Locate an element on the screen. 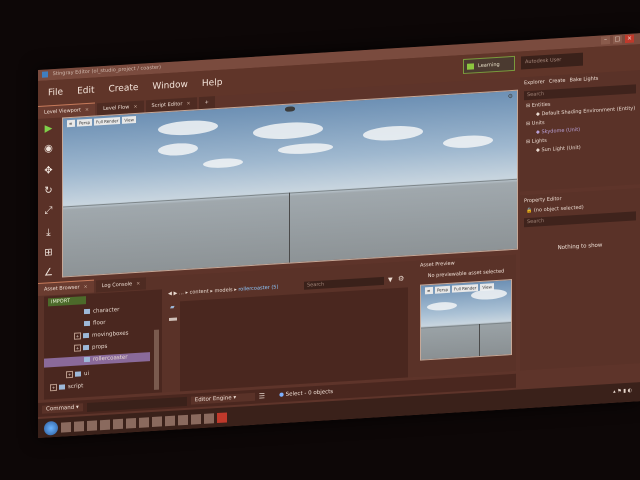  import-button: IMPORT is located at coordinates (67, 301).